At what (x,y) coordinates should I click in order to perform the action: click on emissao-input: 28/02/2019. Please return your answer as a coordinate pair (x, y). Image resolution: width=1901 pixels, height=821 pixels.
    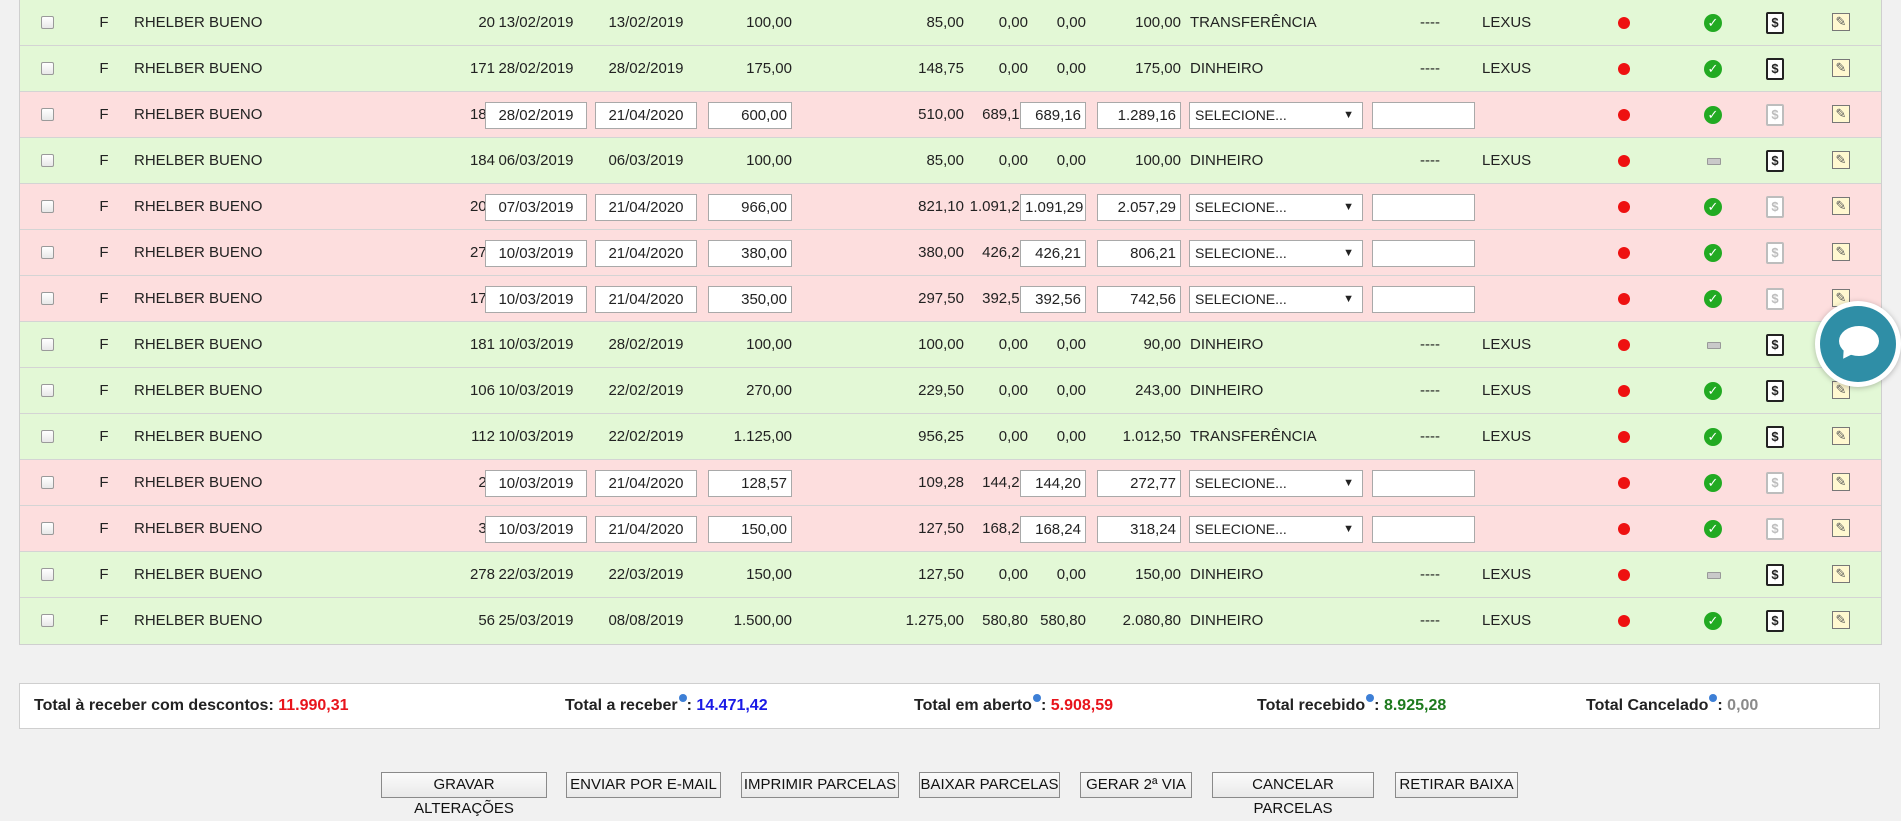
    Looking at the image, I should click on (536, 115).